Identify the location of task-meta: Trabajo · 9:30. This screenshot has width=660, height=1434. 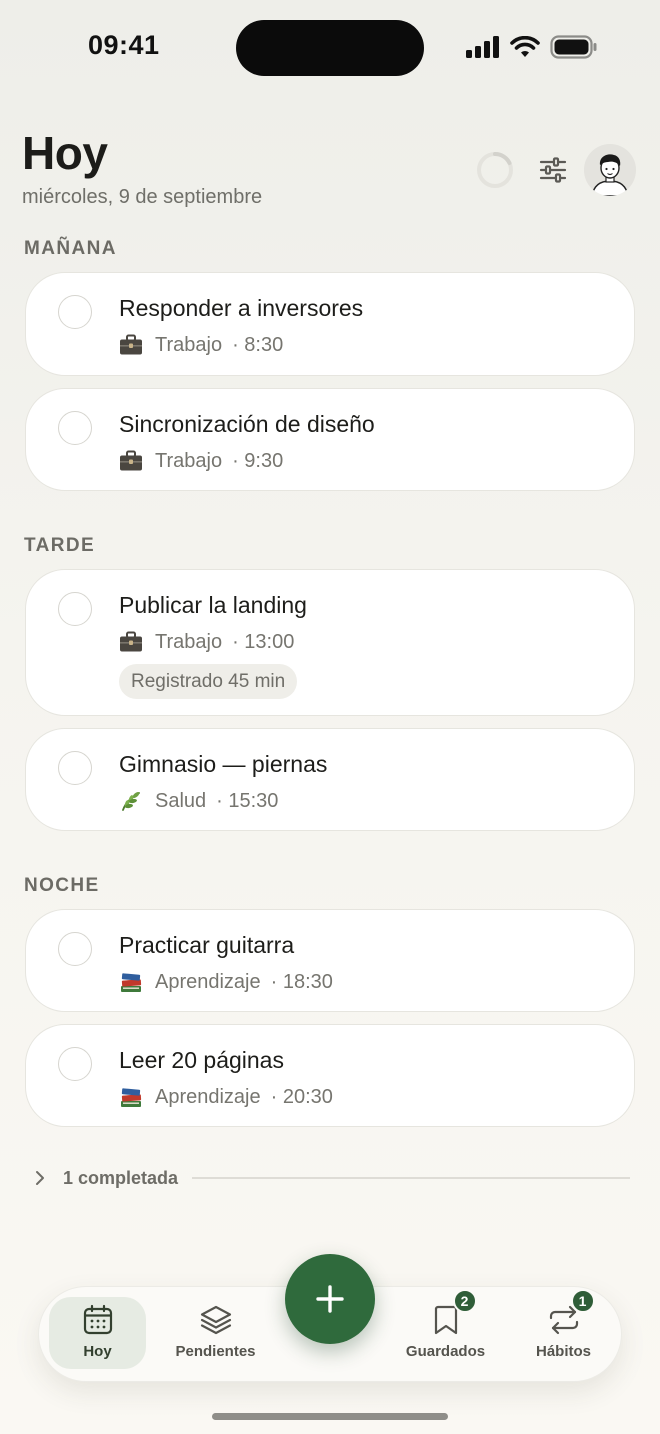
(201, 461).